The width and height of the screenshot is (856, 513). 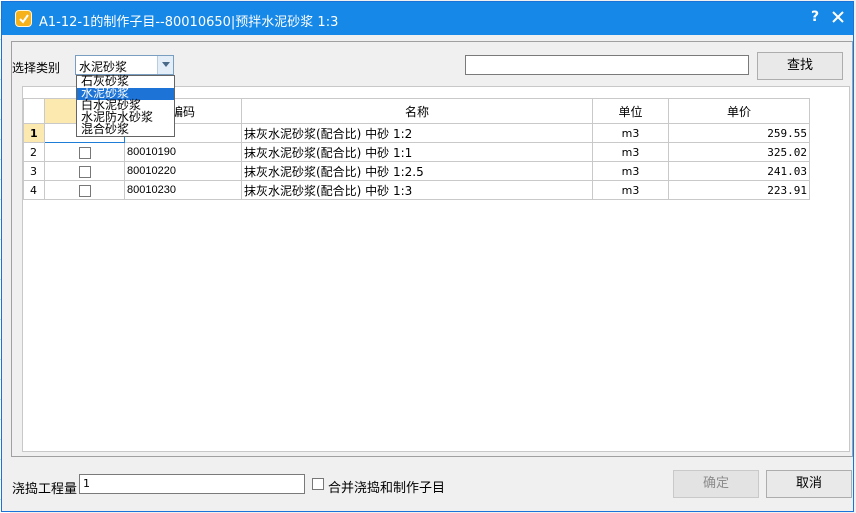 What do you see at coordinates (23, 18) in the screenshot?
I see `app-logo-icon` at bounding box center [23, 18].